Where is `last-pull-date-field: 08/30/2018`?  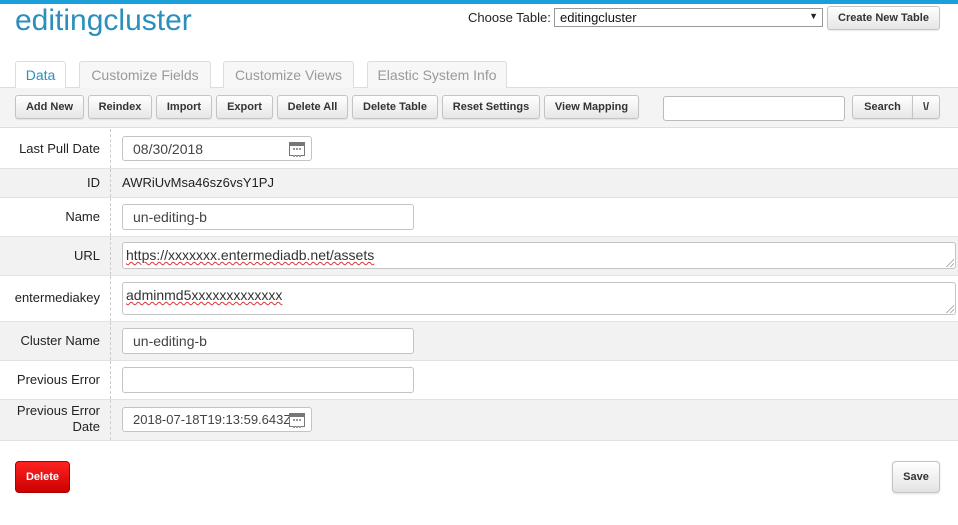 last-pull-date-field: 08/30/2018 is located at coordinates (217, 148).